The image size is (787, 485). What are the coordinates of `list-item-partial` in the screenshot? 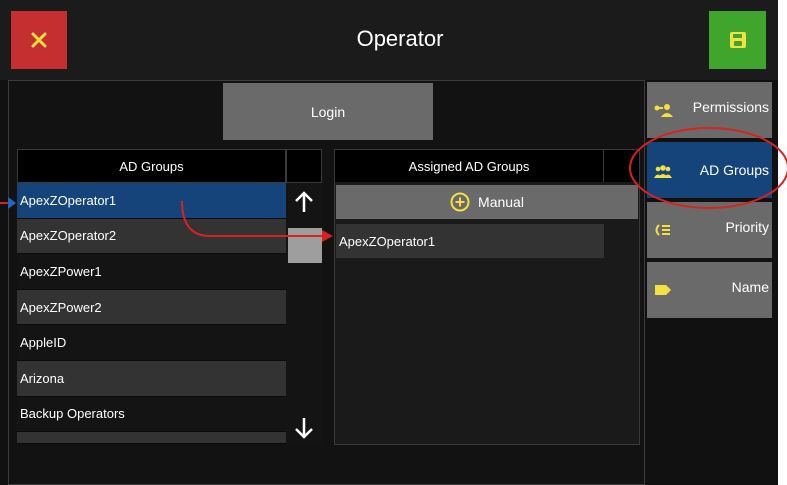 It's located at (151, 438).